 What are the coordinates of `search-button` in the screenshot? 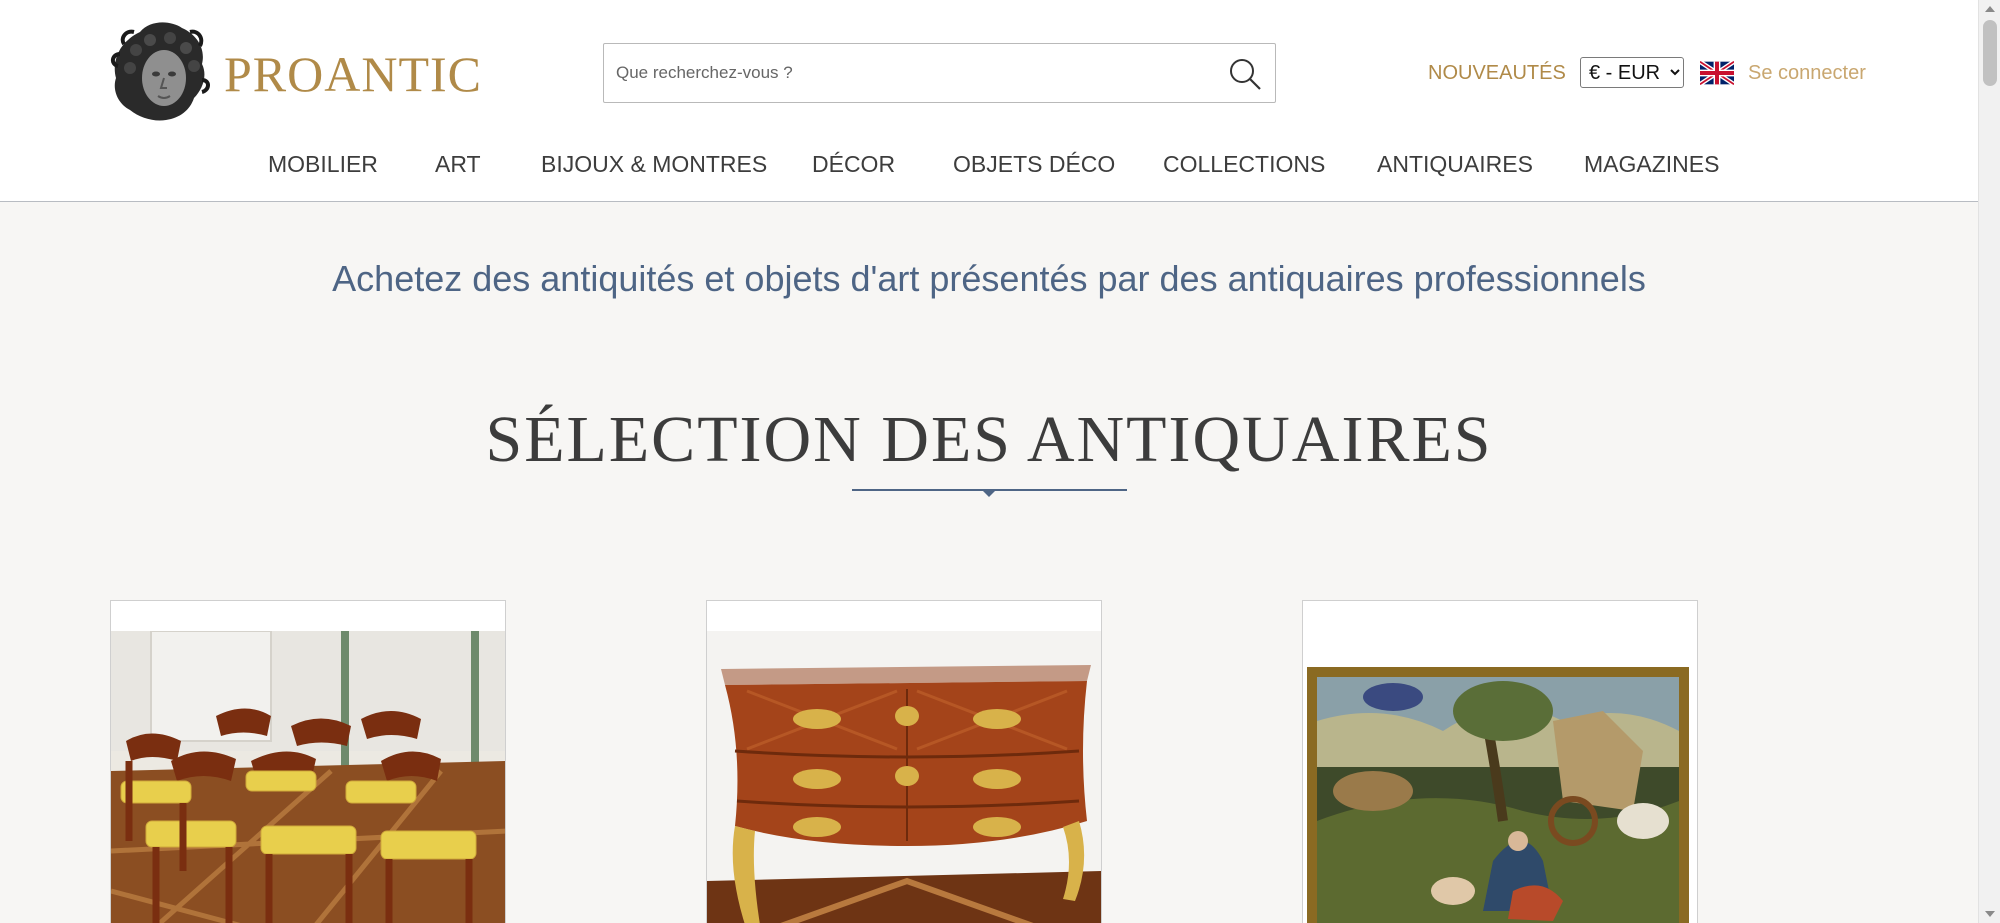 It's located at (1245, 74).